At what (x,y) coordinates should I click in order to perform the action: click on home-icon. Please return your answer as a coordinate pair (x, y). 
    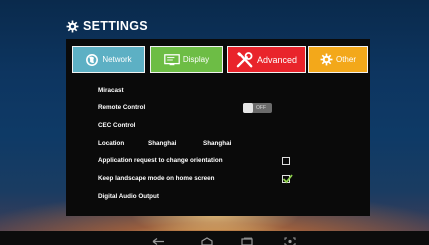
    Looking at the image, I should click on (207, 239).